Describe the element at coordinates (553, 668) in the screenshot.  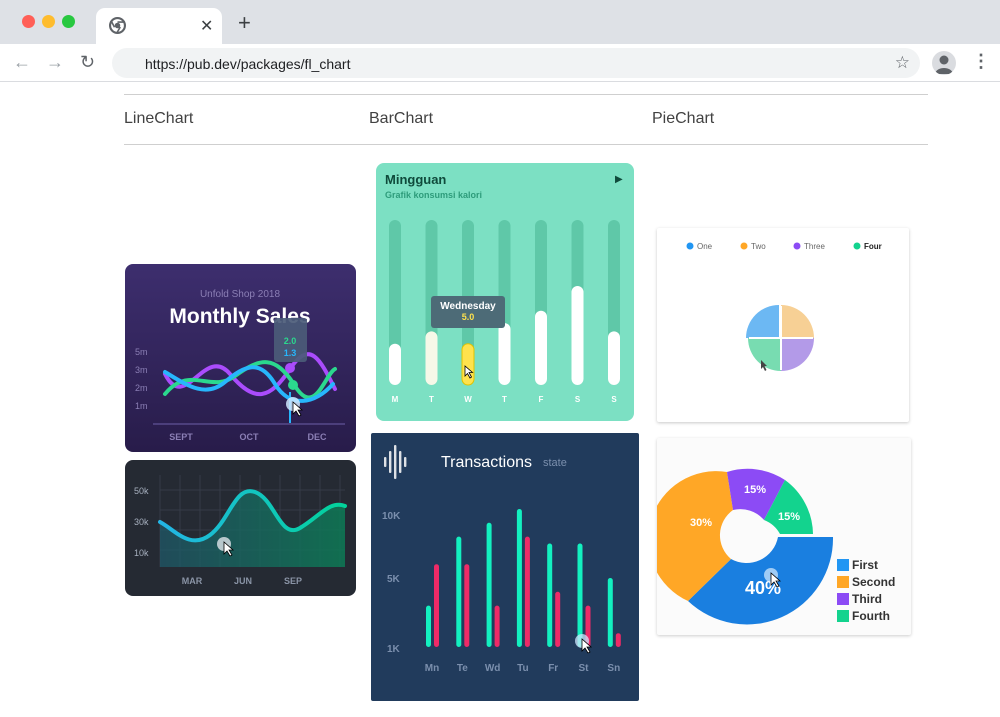
I see `x-tick: Fr` at that location.